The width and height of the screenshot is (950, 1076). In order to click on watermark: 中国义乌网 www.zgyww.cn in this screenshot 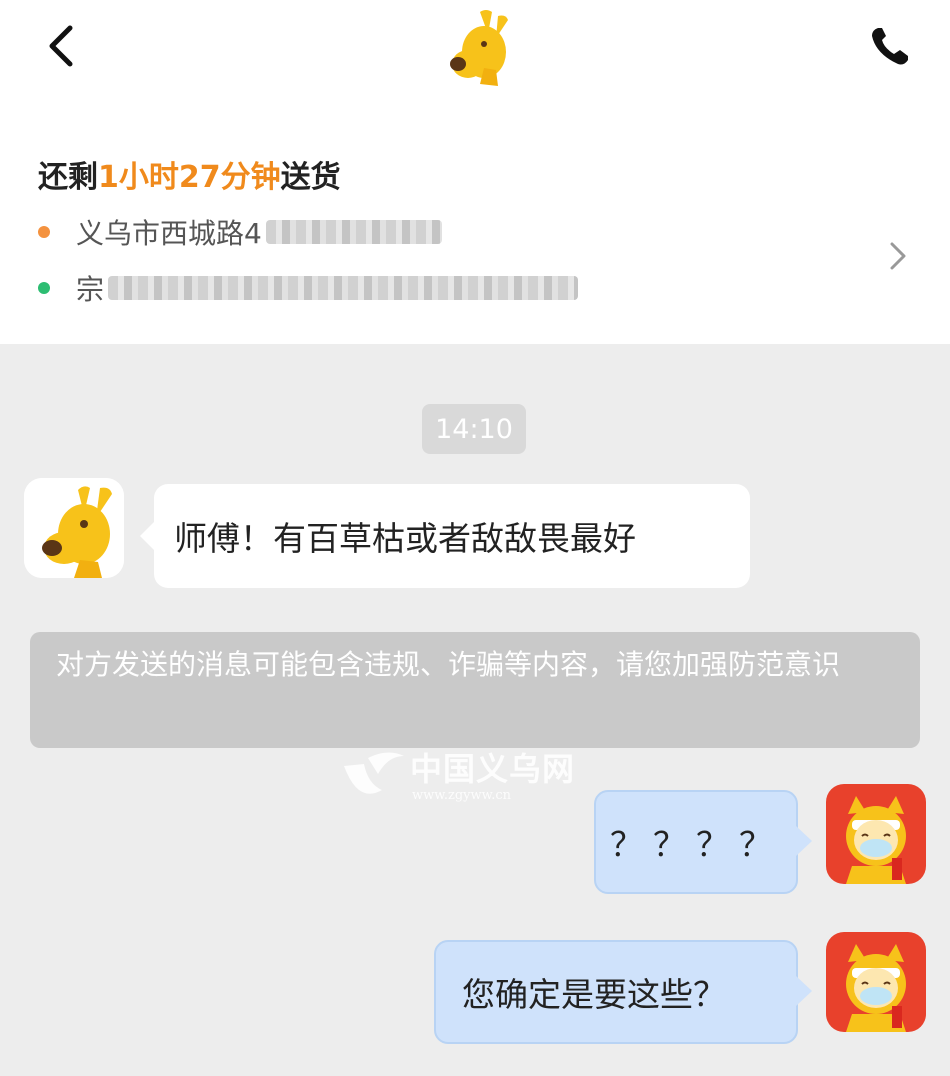, I will do `click(463, 777)`.